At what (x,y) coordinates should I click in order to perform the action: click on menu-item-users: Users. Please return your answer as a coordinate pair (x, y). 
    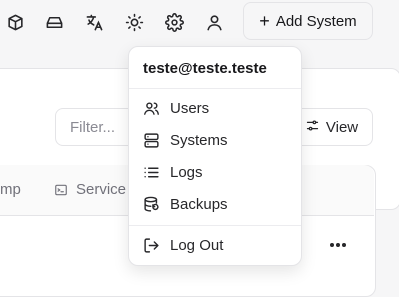
    Looking at the image, I should click on (215, 108).